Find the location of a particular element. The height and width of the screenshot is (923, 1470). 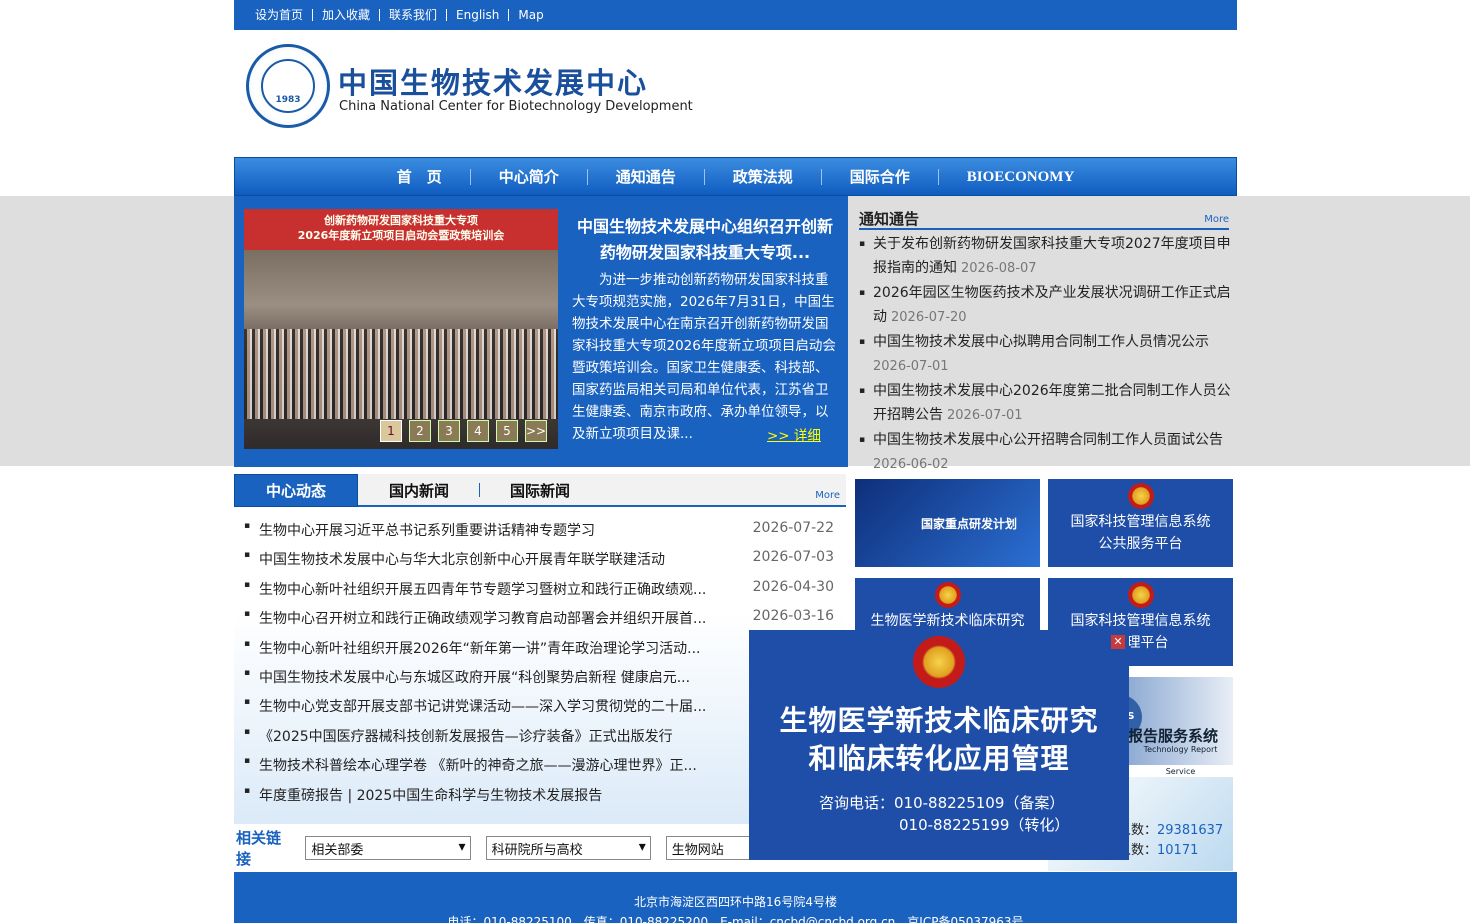

notice-title: 通知通告 is located at coordinates (889, 219).